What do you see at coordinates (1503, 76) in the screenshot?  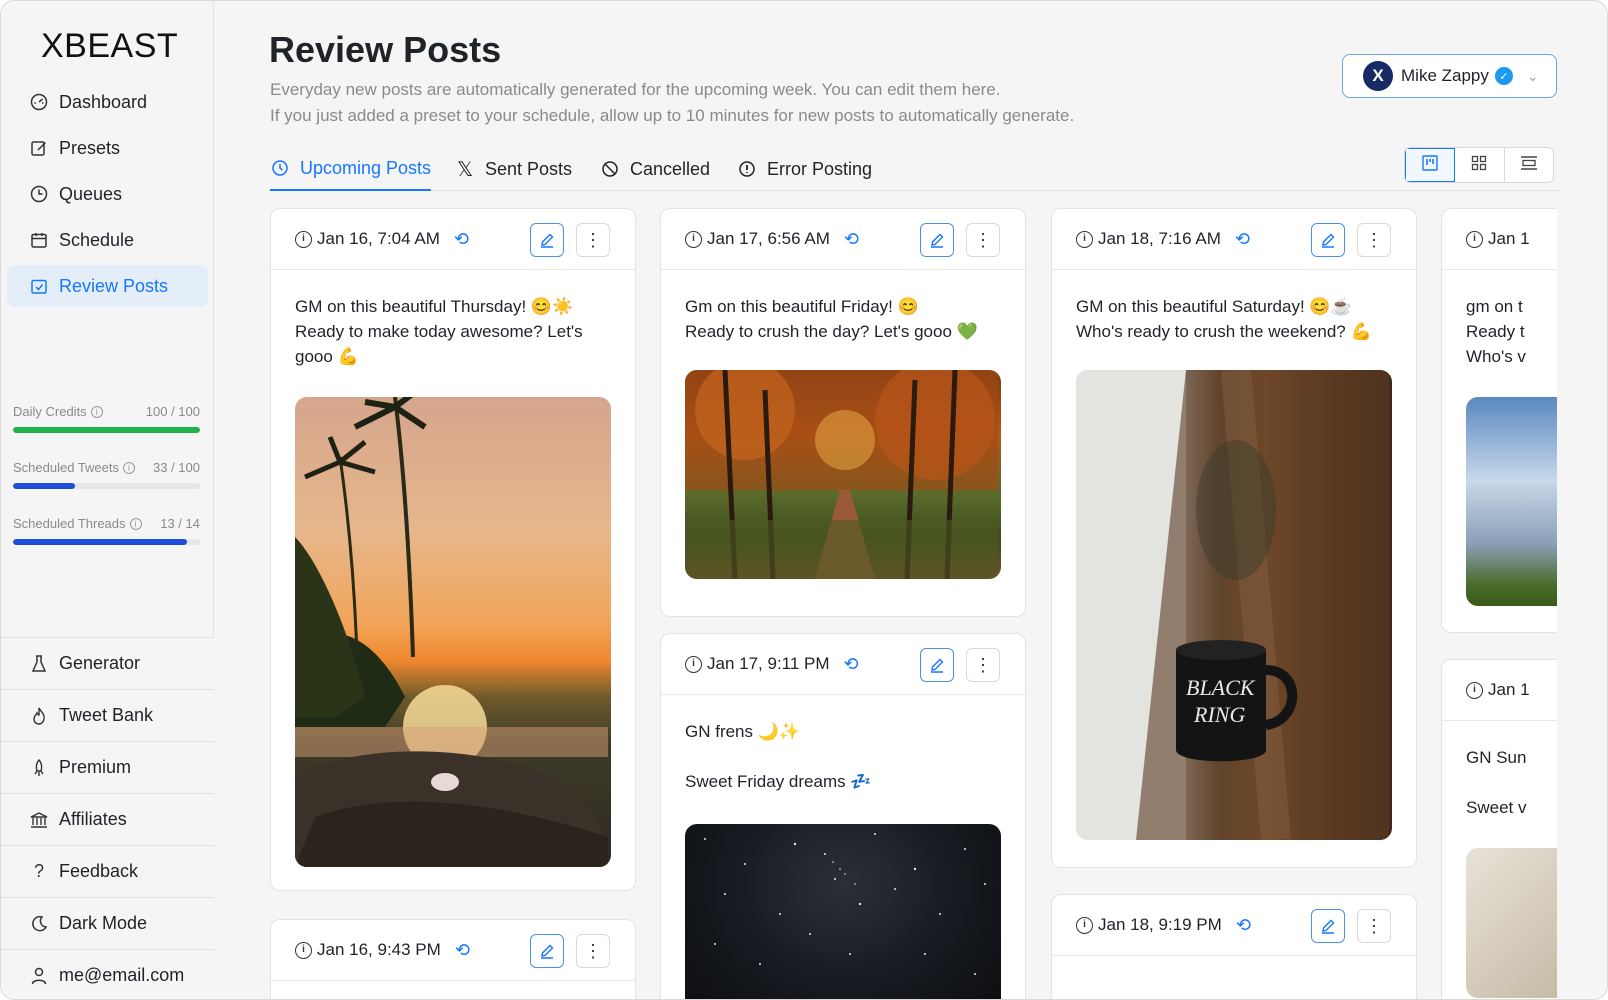 I see `verified-badge-icon: ✓` at bounding box center [1503, 76].